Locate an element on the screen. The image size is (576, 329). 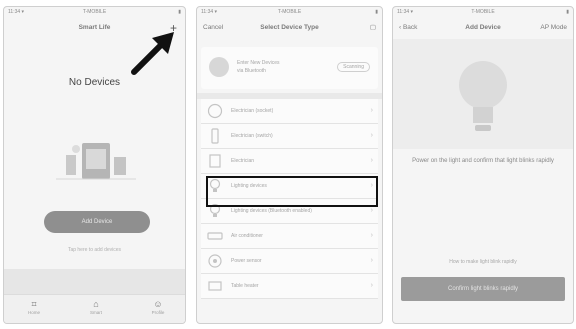
add-device-button: Add Device is located at coordinates (97, 222).